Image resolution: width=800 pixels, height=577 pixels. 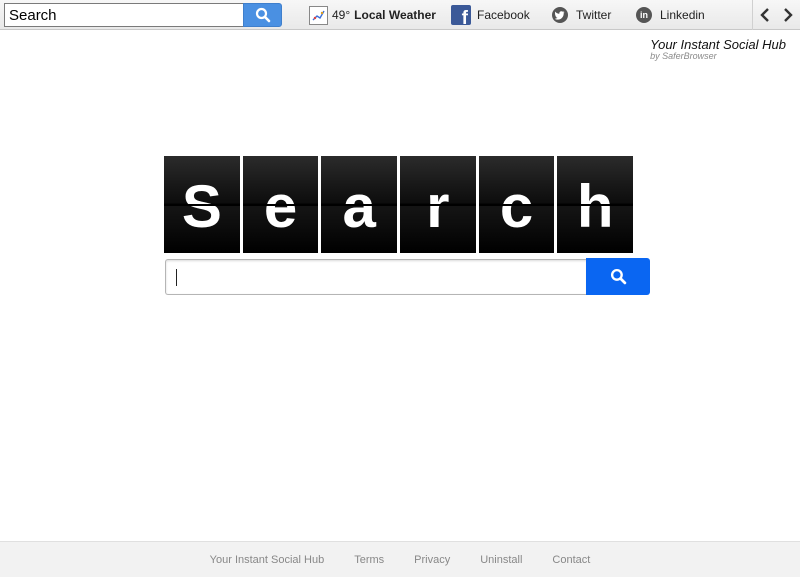 I want to click on chevron-left-icon, so click(x=764, y=15).